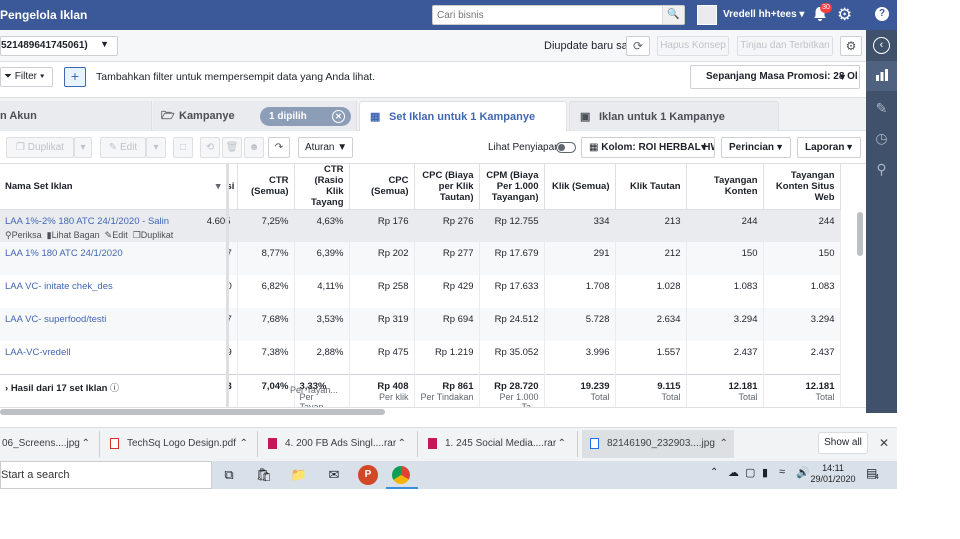  Describe the element at coordinates (368, 475) in the screenshot. I see `powerpoint-icon: P` at that location.